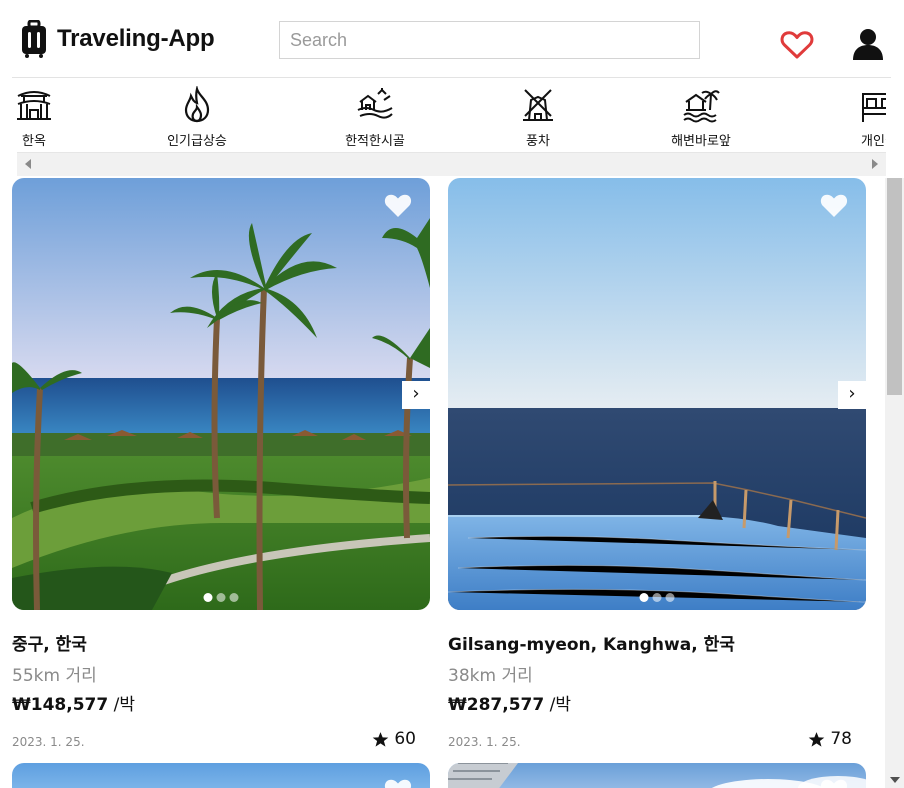 Image resolution: width=904 pixels, height=788 pixels. Describe the element at coordinates (449, 115) in the screenshot. I see `category-bar: 한옥 인기급상승 한적한시골 풍차 해변바로앞 개인` at that location.